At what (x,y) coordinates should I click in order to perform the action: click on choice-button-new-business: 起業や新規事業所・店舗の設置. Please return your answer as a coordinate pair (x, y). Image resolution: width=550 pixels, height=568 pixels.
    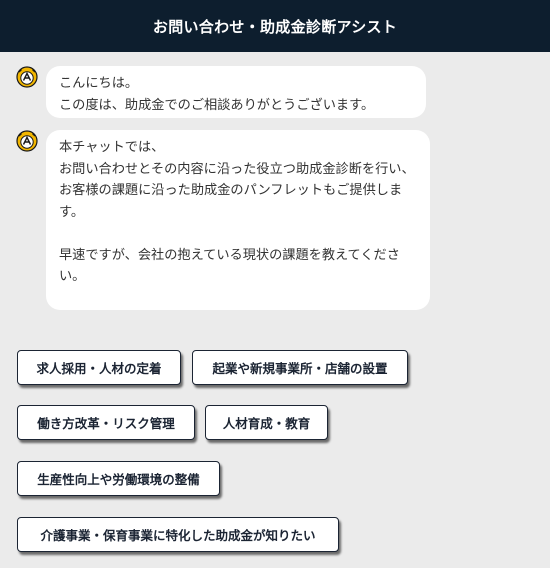
    Looking at the image, I should click on (300, 367).